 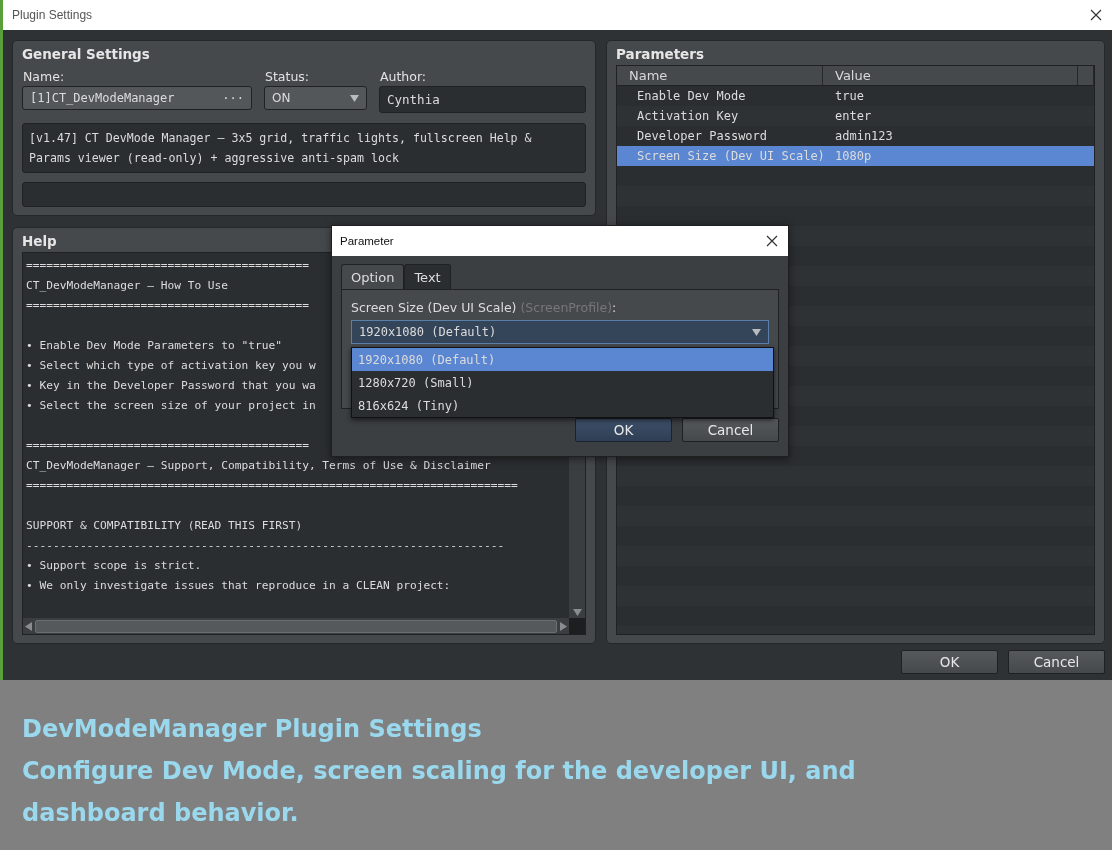 What do you see at coordinates (482, 99) in the screenshot?
I see `author-field: Cynthia` at bounding box center [482, 99].